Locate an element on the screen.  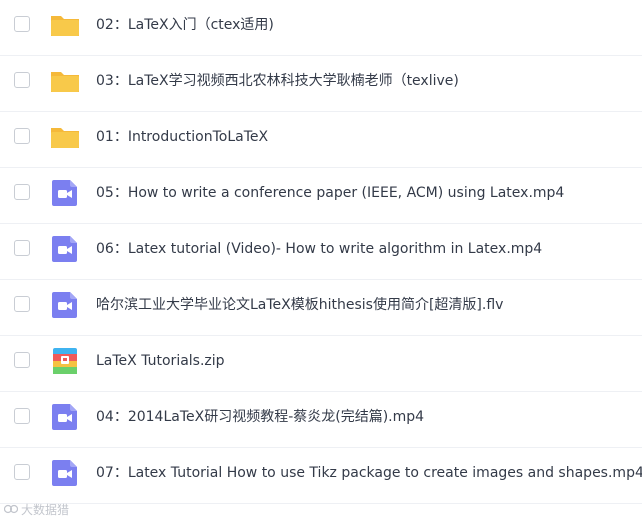
list-item: 01：IntroductionToLaTeX is located at coordinates (321, 140).